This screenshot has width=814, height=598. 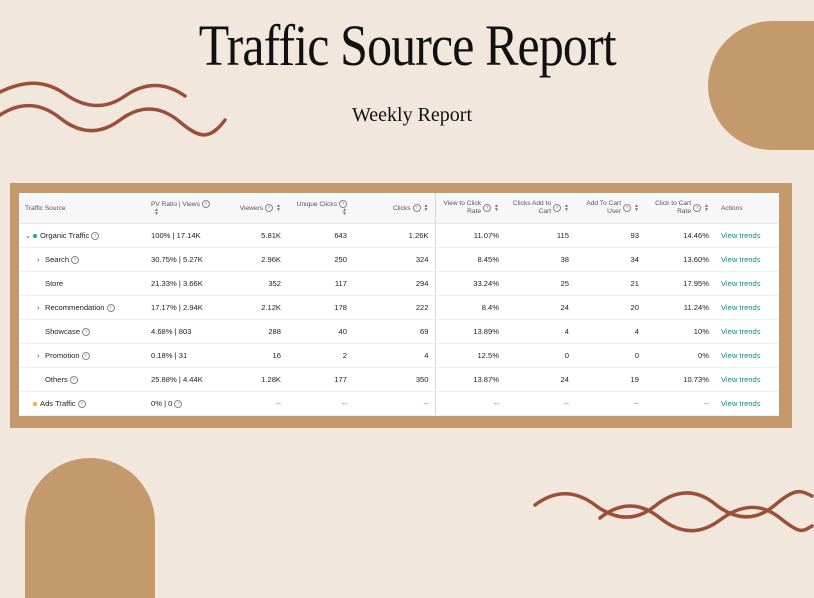 I want to click on cac-cell: --, so click(x=540, y=403).